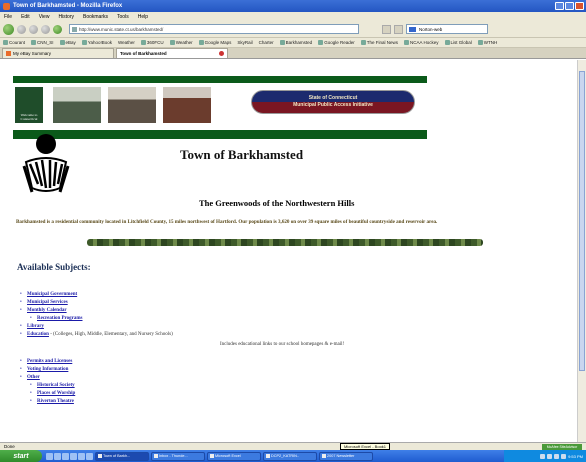  Describe the element at coordinates (579, 6) in the screenshot. I see `close-window-button` at that location.